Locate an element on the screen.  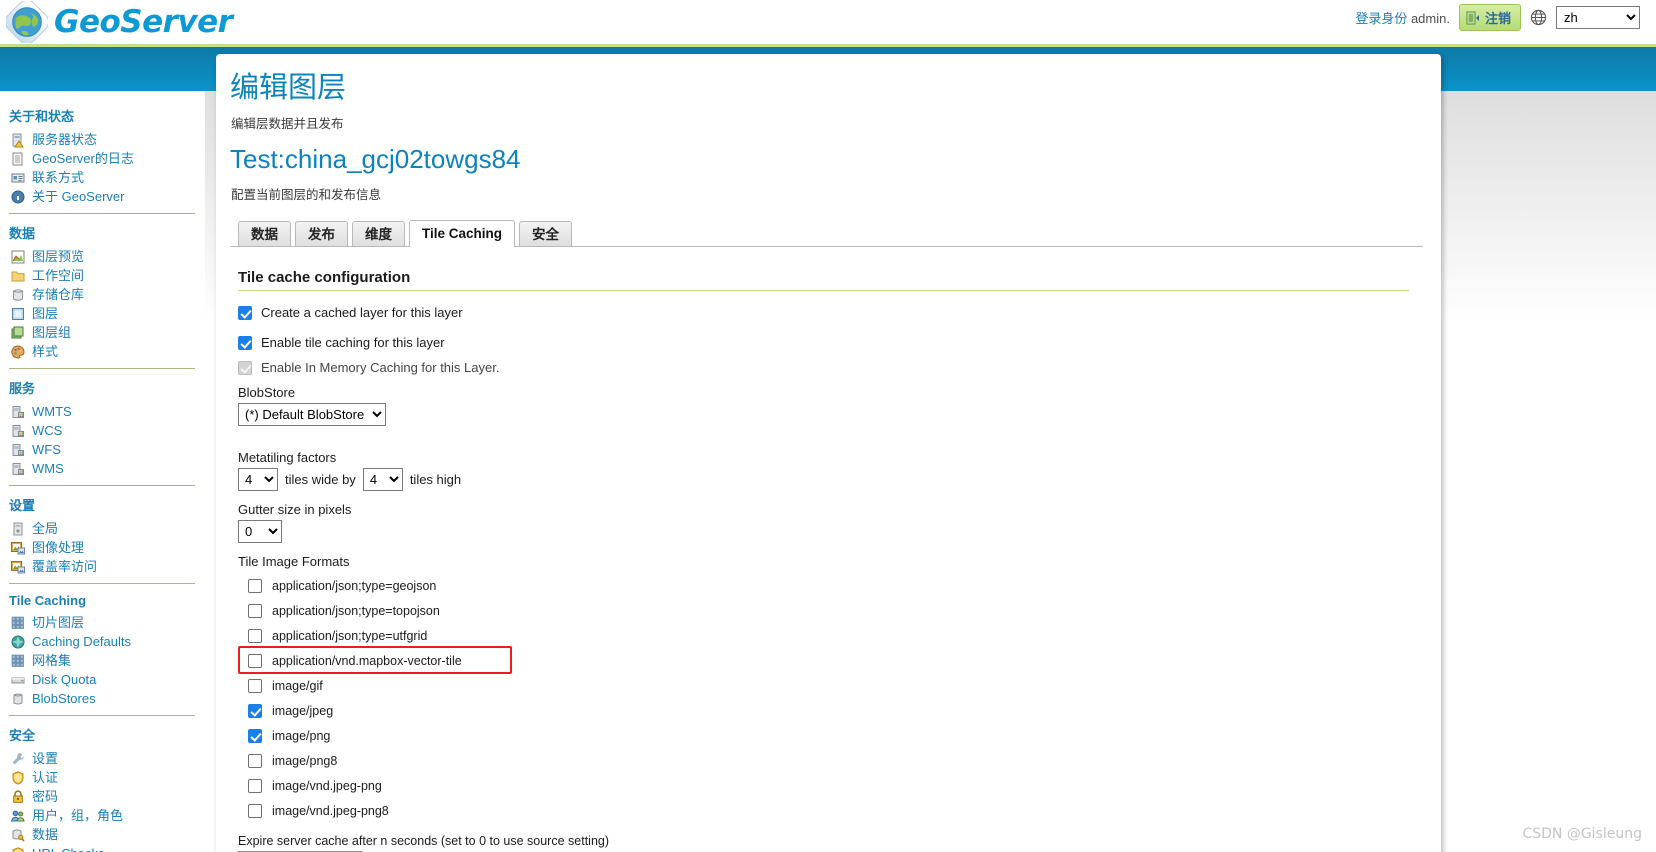
tab-bar: 数据 发布 维度 Tile Caching 安全 is located at coordinates (826, 234).